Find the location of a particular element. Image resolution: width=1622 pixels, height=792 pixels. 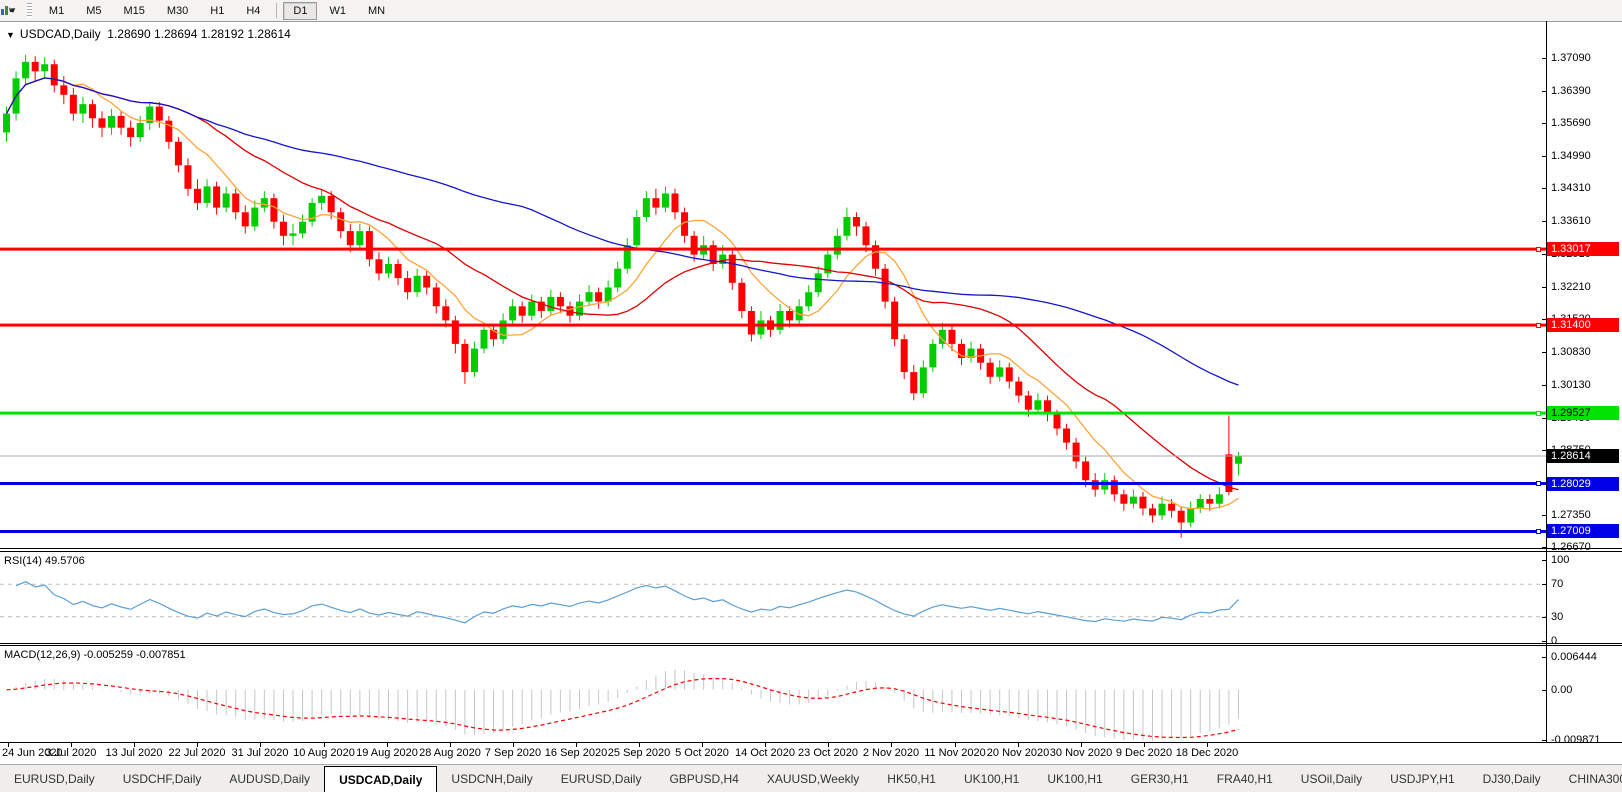

date-tick-label: 5 Oct 2020 is located at coordinates (702, 753).